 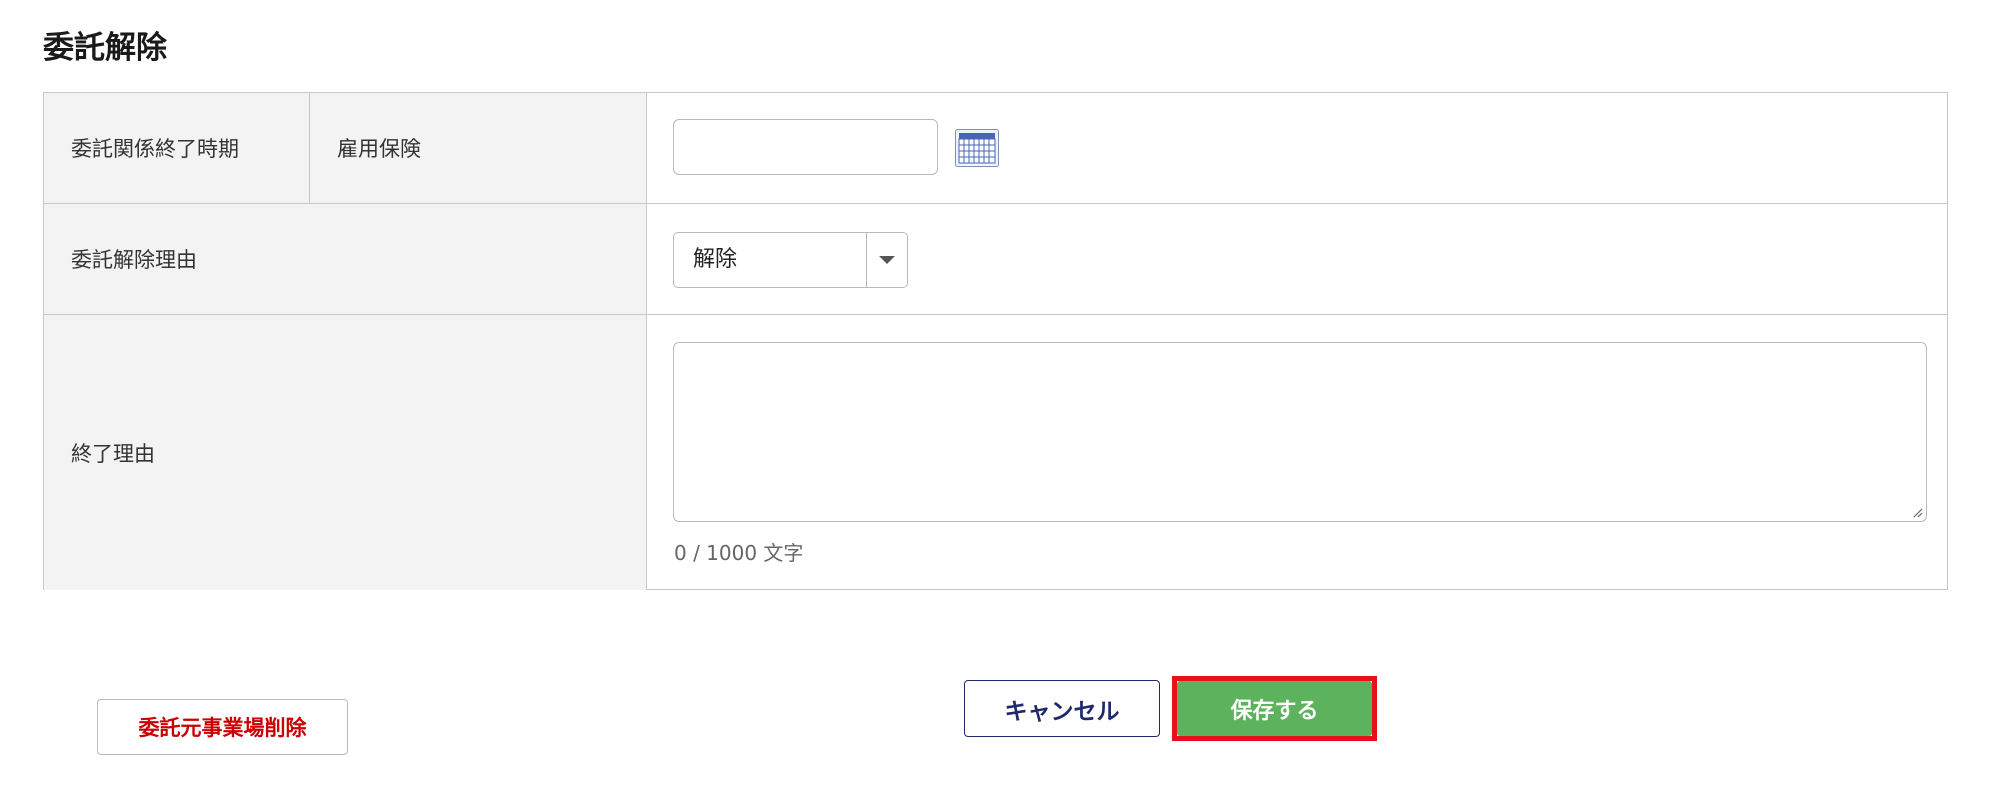 What do you see at coordinates (345, 452) in the screenshot?
I see `end-reason-label: 終了理由` at bounding box center [345, 452].